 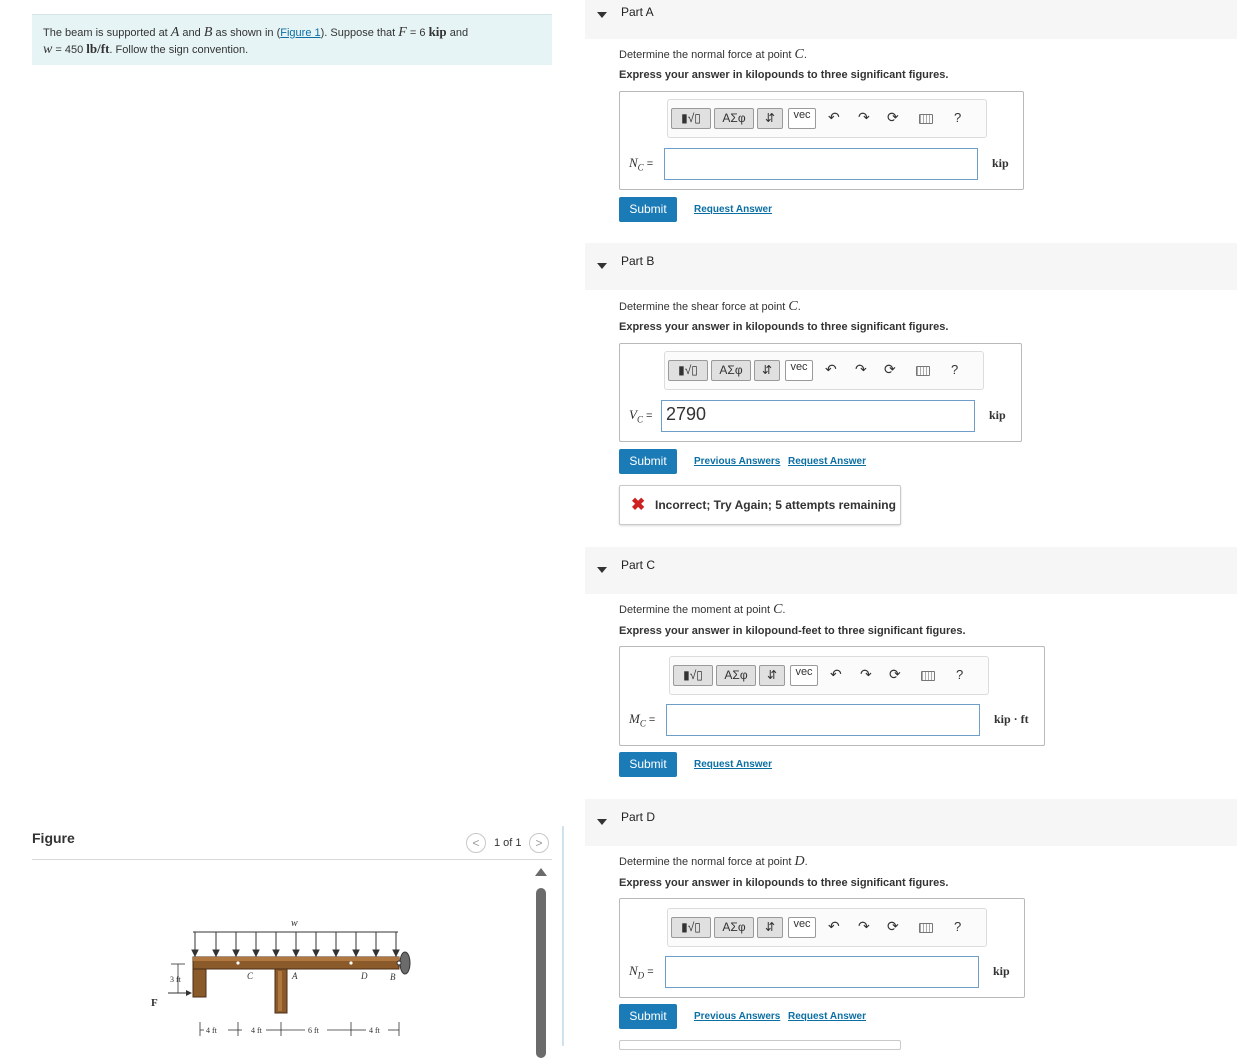 I want to click on part-title: Part A, so click(x=637, y=12).